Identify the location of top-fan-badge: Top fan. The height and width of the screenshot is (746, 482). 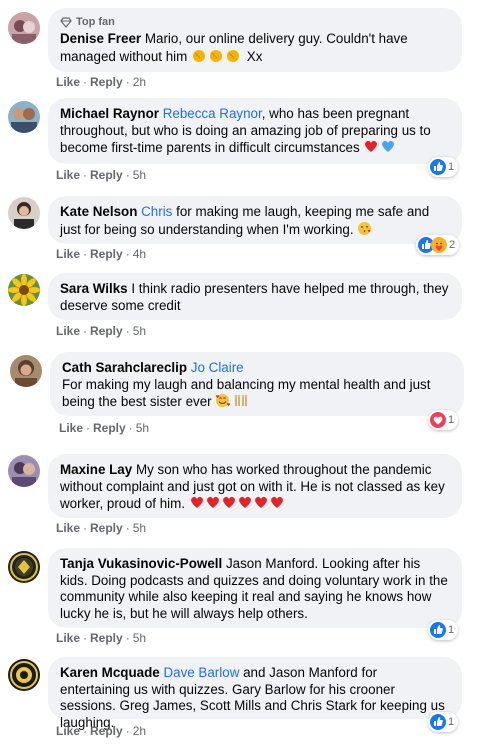
(255, 22).